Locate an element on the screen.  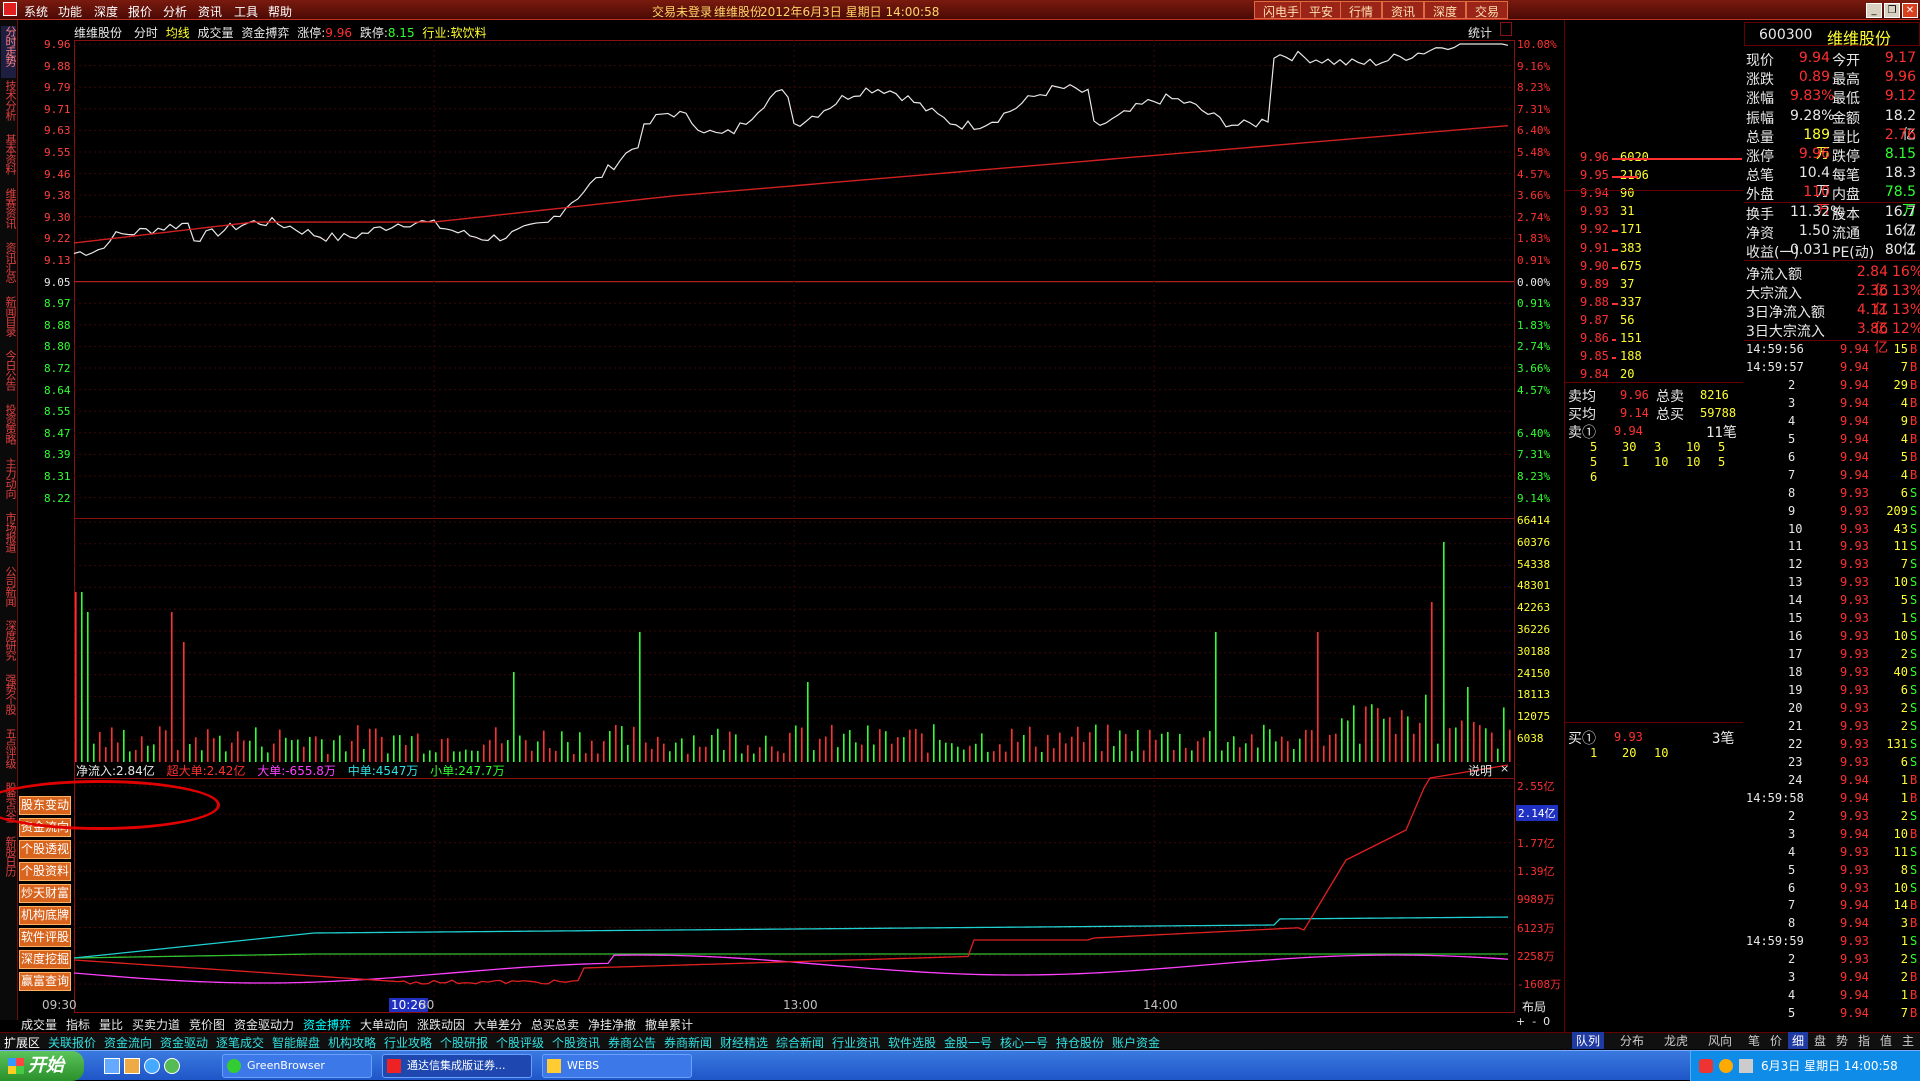
tray-network-icon is located at coordinates (1726, 1066).